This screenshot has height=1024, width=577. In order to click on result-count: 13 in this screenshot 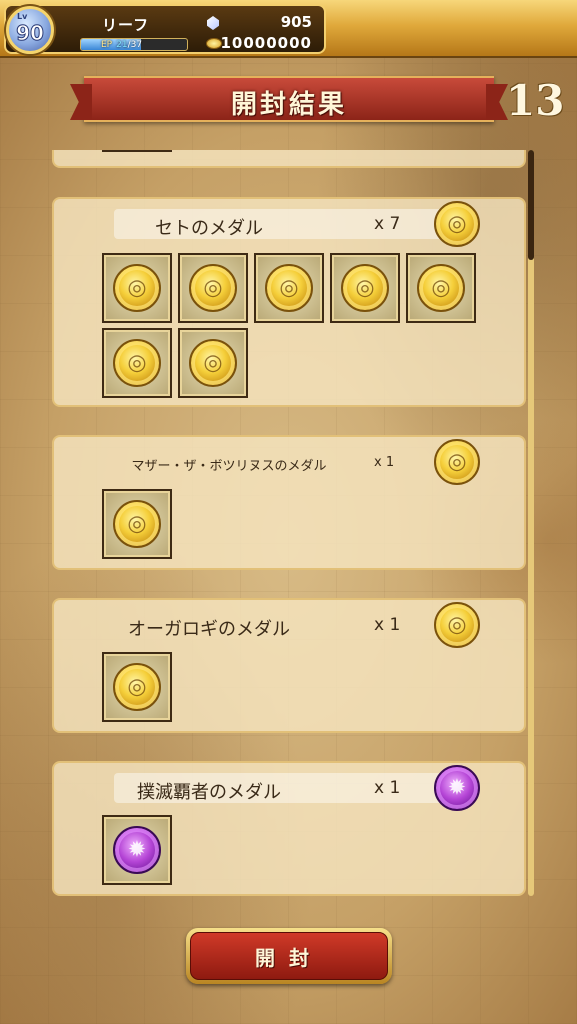, I will do `click(535, 100)`.